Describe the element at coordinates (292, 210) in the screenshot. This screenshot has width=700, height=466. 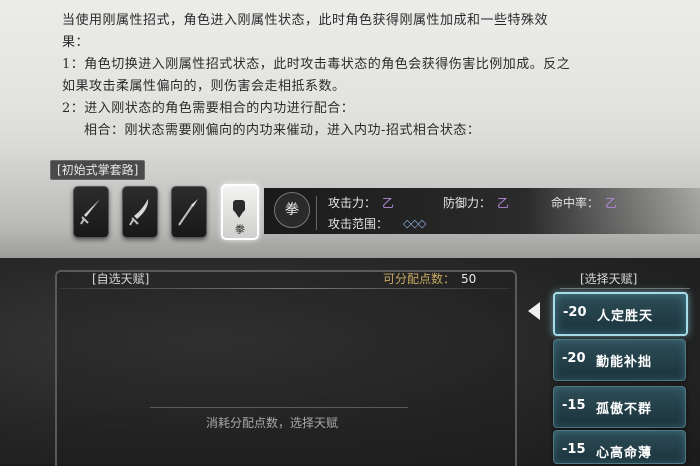
I see `style-badge: 拳` at that location.